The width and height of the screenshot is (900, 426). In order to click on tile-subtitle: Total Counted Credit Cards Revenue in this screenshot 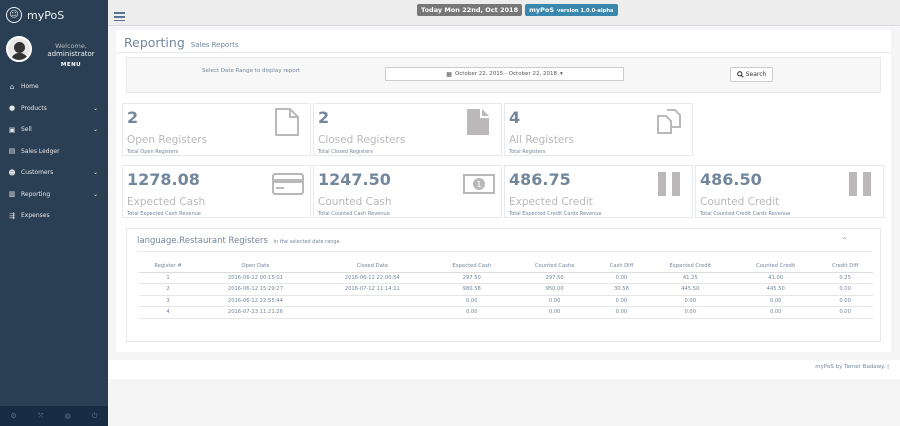, I will do `click(745, 214)`.